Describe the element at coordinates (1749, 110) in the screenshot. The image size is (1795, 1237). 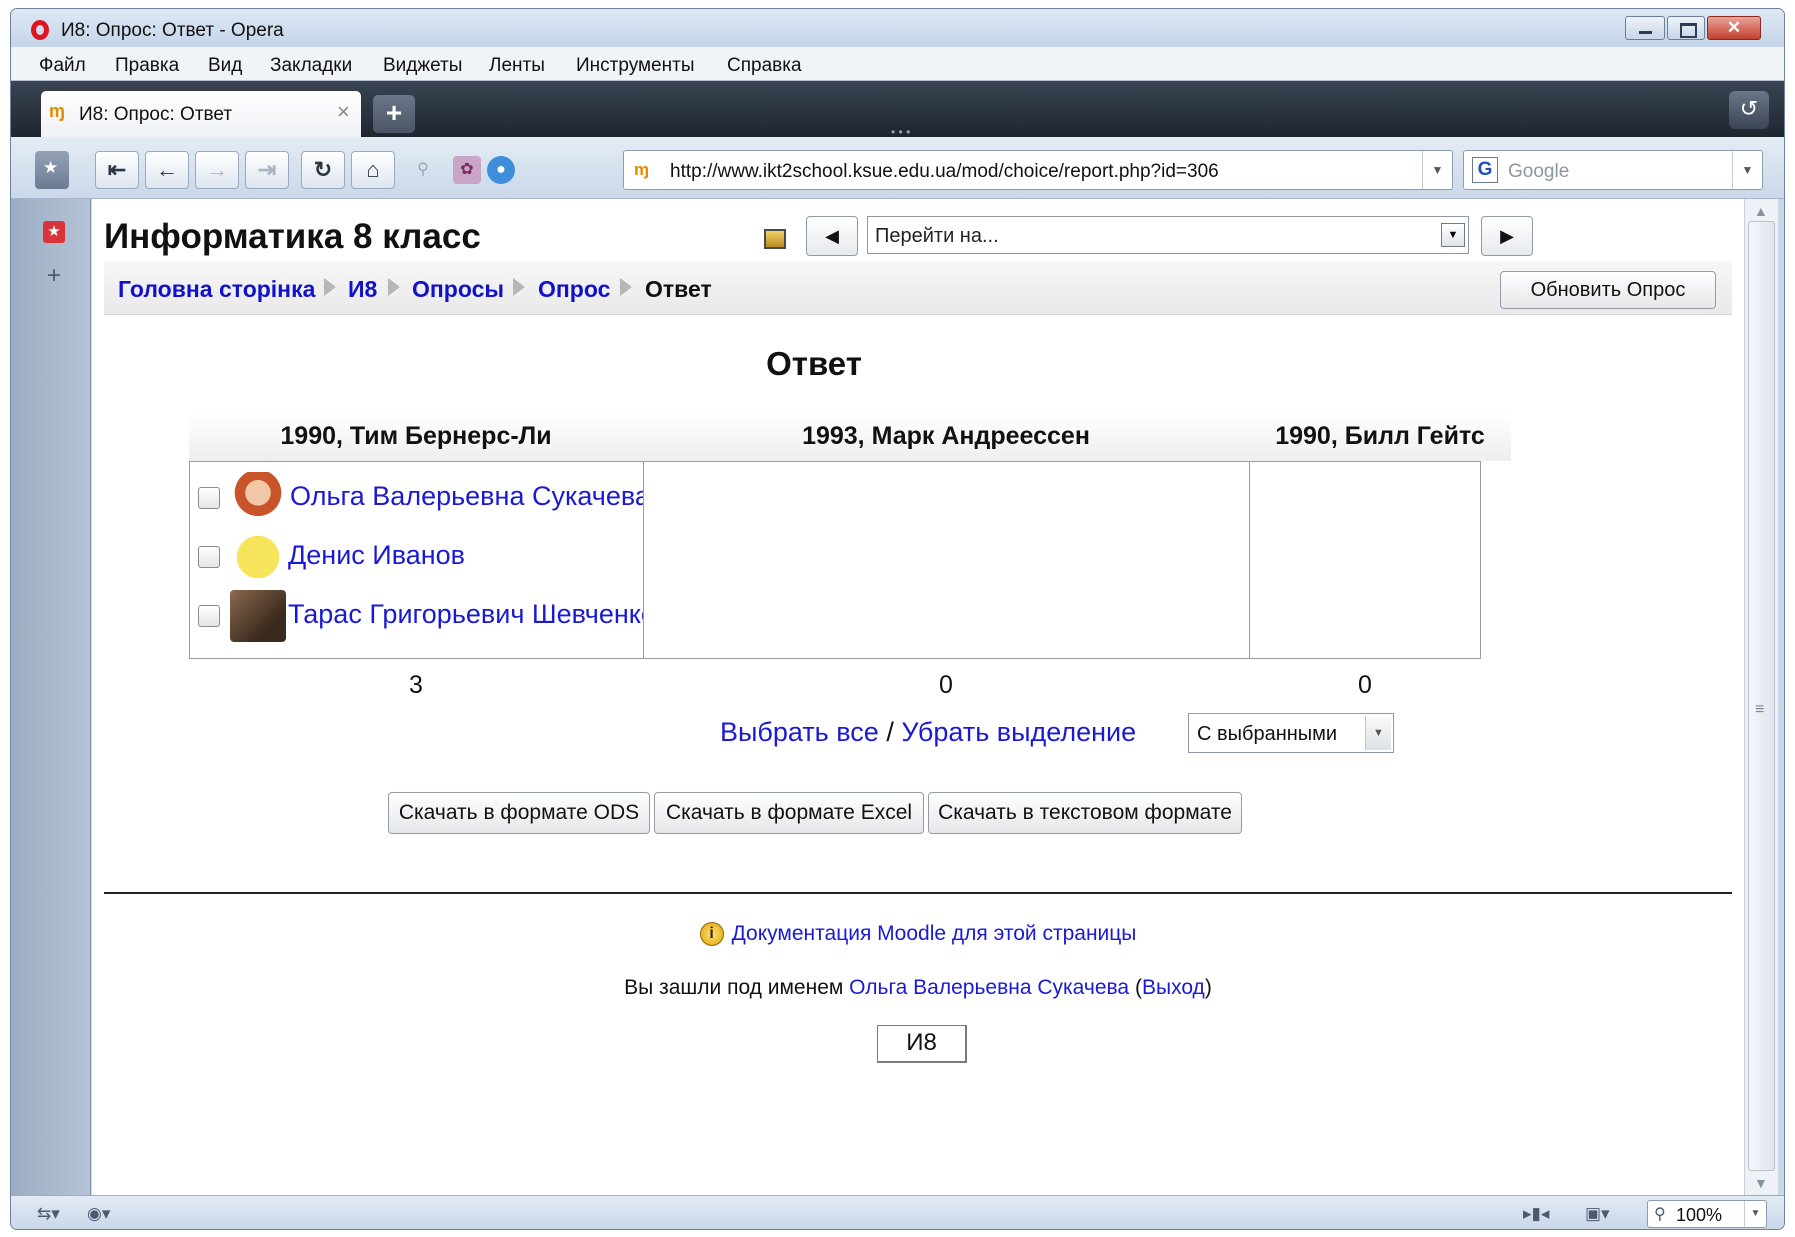
I see `closed-tabs-button: ↺` at that location.